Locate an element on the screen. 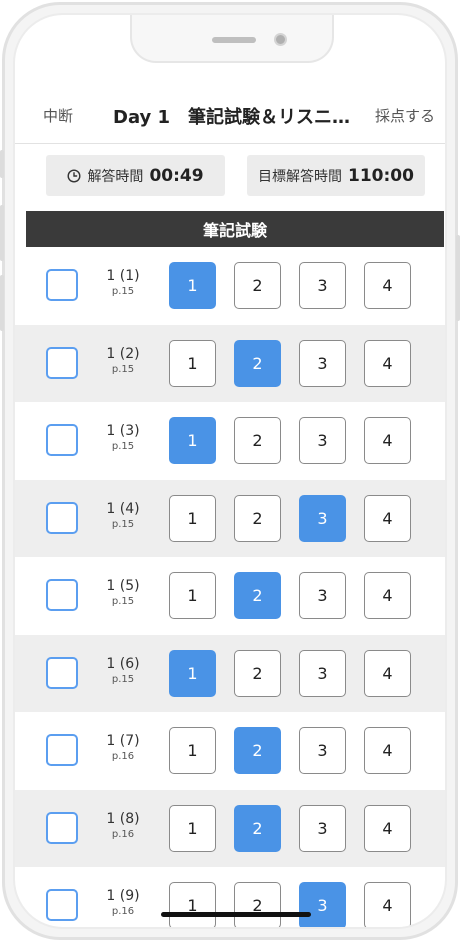 The height and width of the screenshot is (943, 460). question-label: 1 (6) p.15 is located at coordinates (123, 671).